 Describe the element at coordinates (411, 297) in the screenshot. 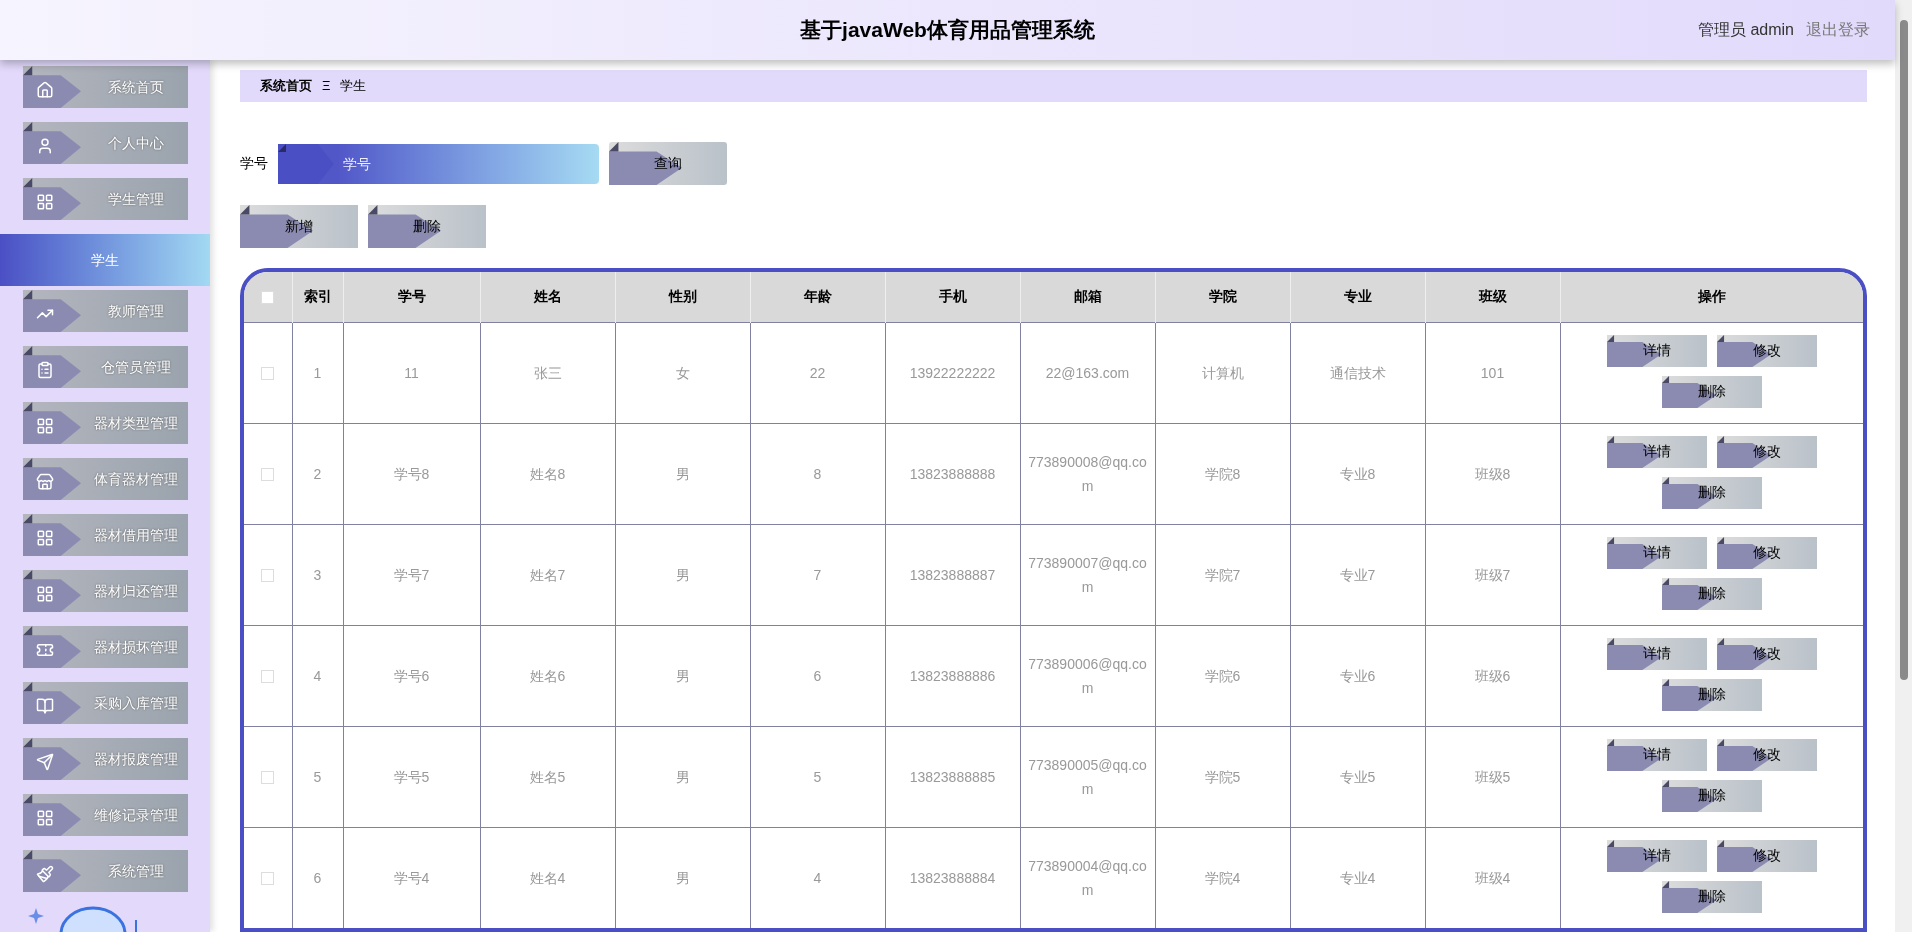

I see `column-header: 学号` at that location.